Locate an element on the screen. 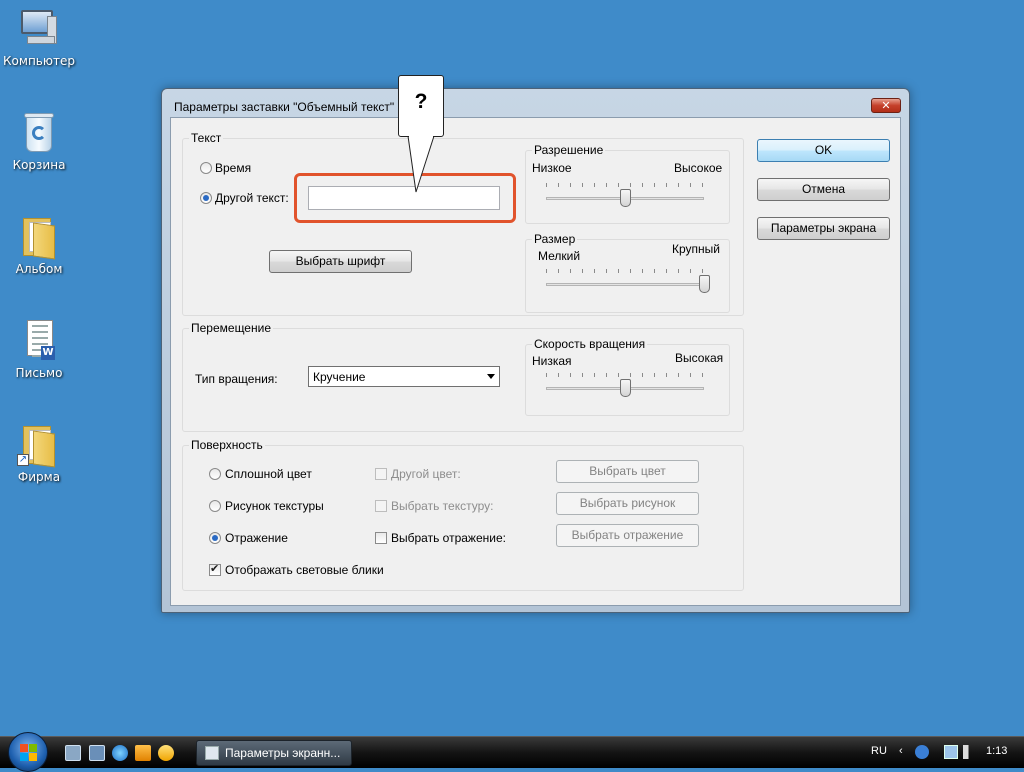 This screenshot has width=1024, height=772. check-texture is located at coordinates (381, 506).